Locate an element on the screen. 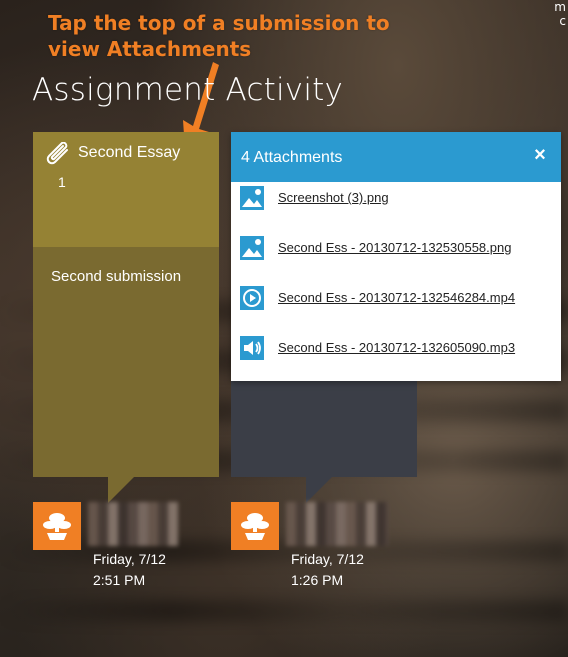 The width and height of the screenshot is (568, 657). attachment-item: Second Ess - 20130712-132605090.mp3 is located at coordinates (394, 350).